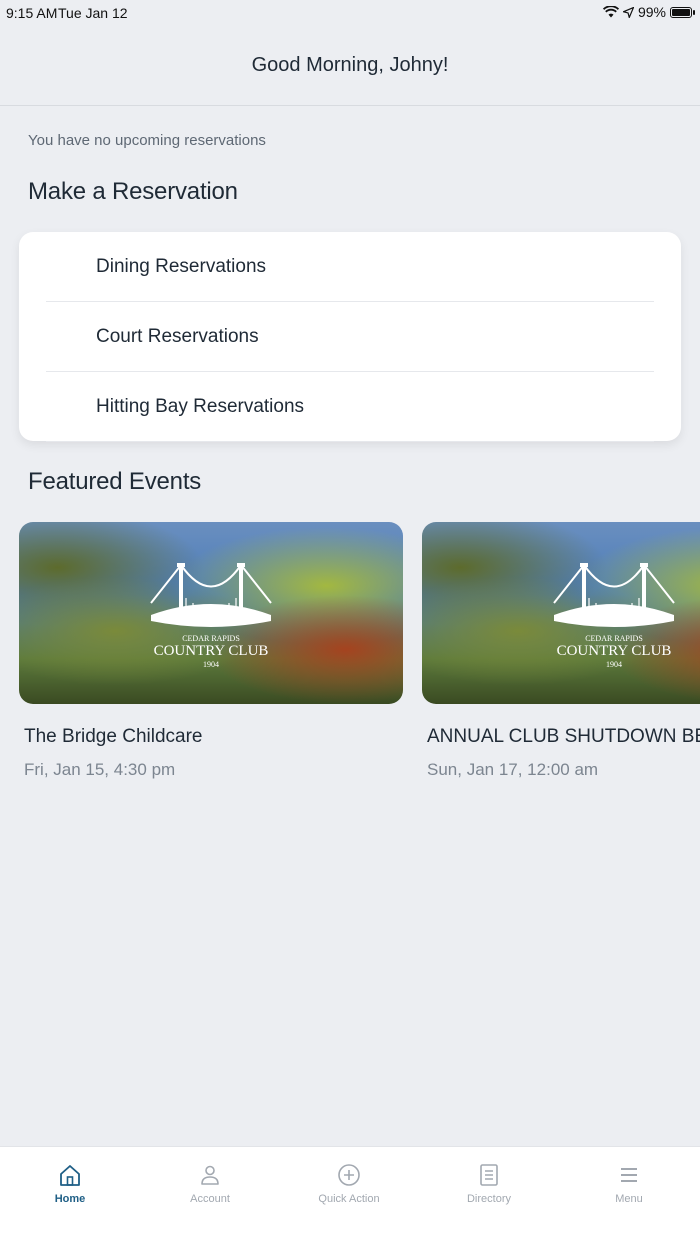 The height and width of the screenshot is (1244, 700). What do you see at coordinates (177, 336) in the screenshot?
I see `court-reservations-label: Court Reservations` at bounding box center [177, 336].